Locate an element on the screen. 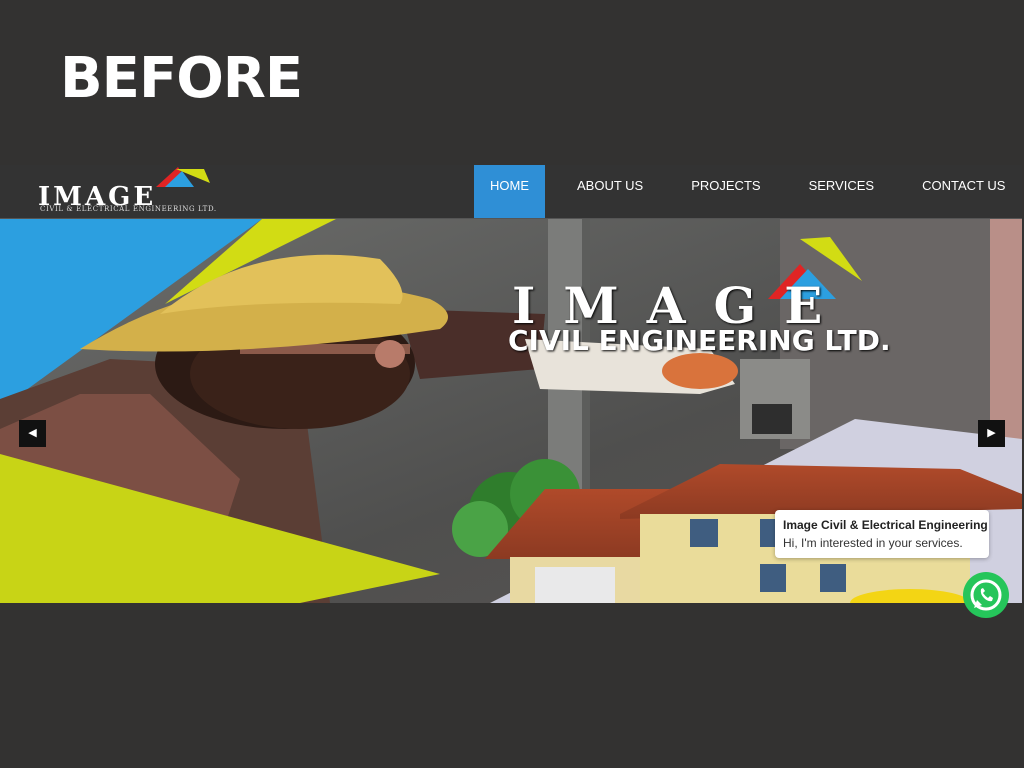 The height and width of the screenshot is (768, 1024). triangle-left-icon: ◀ is located at coordinates (32, 433).